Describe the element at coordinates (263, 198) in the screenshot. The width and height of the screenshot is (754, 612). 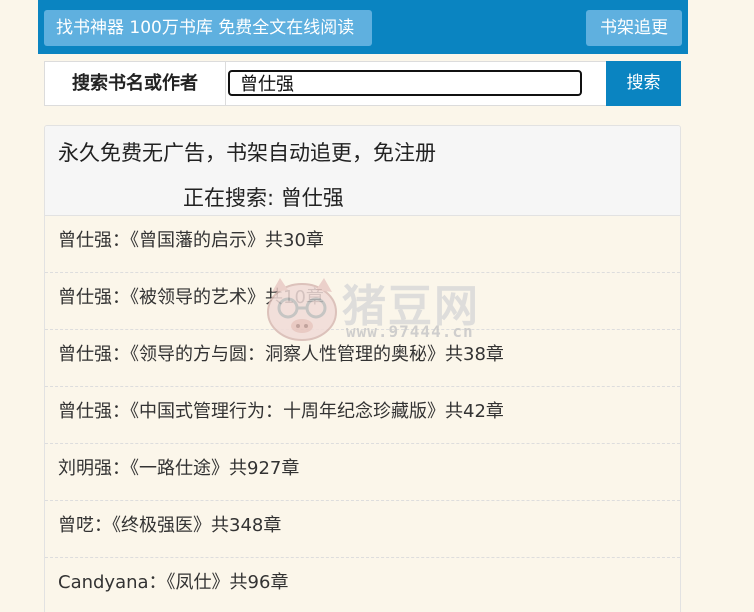
I see `searching-status: 正在搜索: 曾仕强` at that location.